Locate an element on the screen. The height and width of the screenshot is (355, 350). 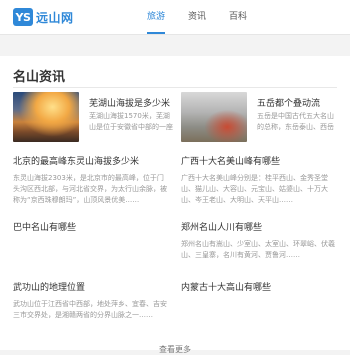
list-item: 内蒙古十大高山有哪些 is located at coordinates (259, 289).